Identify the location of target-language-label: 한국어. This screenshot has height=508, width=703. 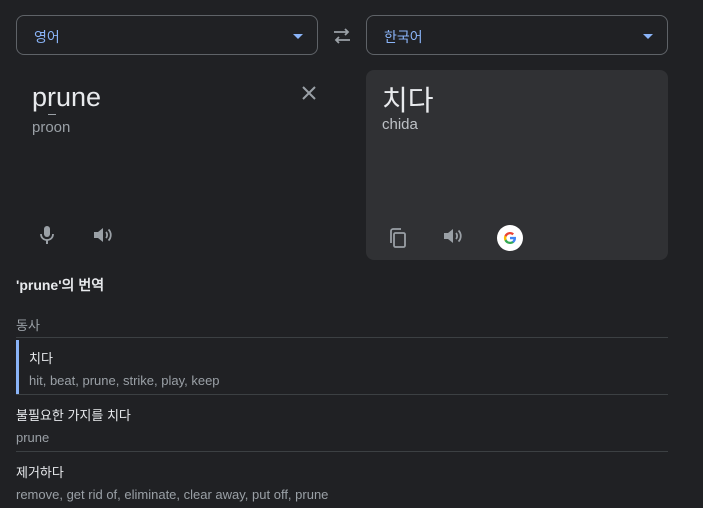
(403, 37).